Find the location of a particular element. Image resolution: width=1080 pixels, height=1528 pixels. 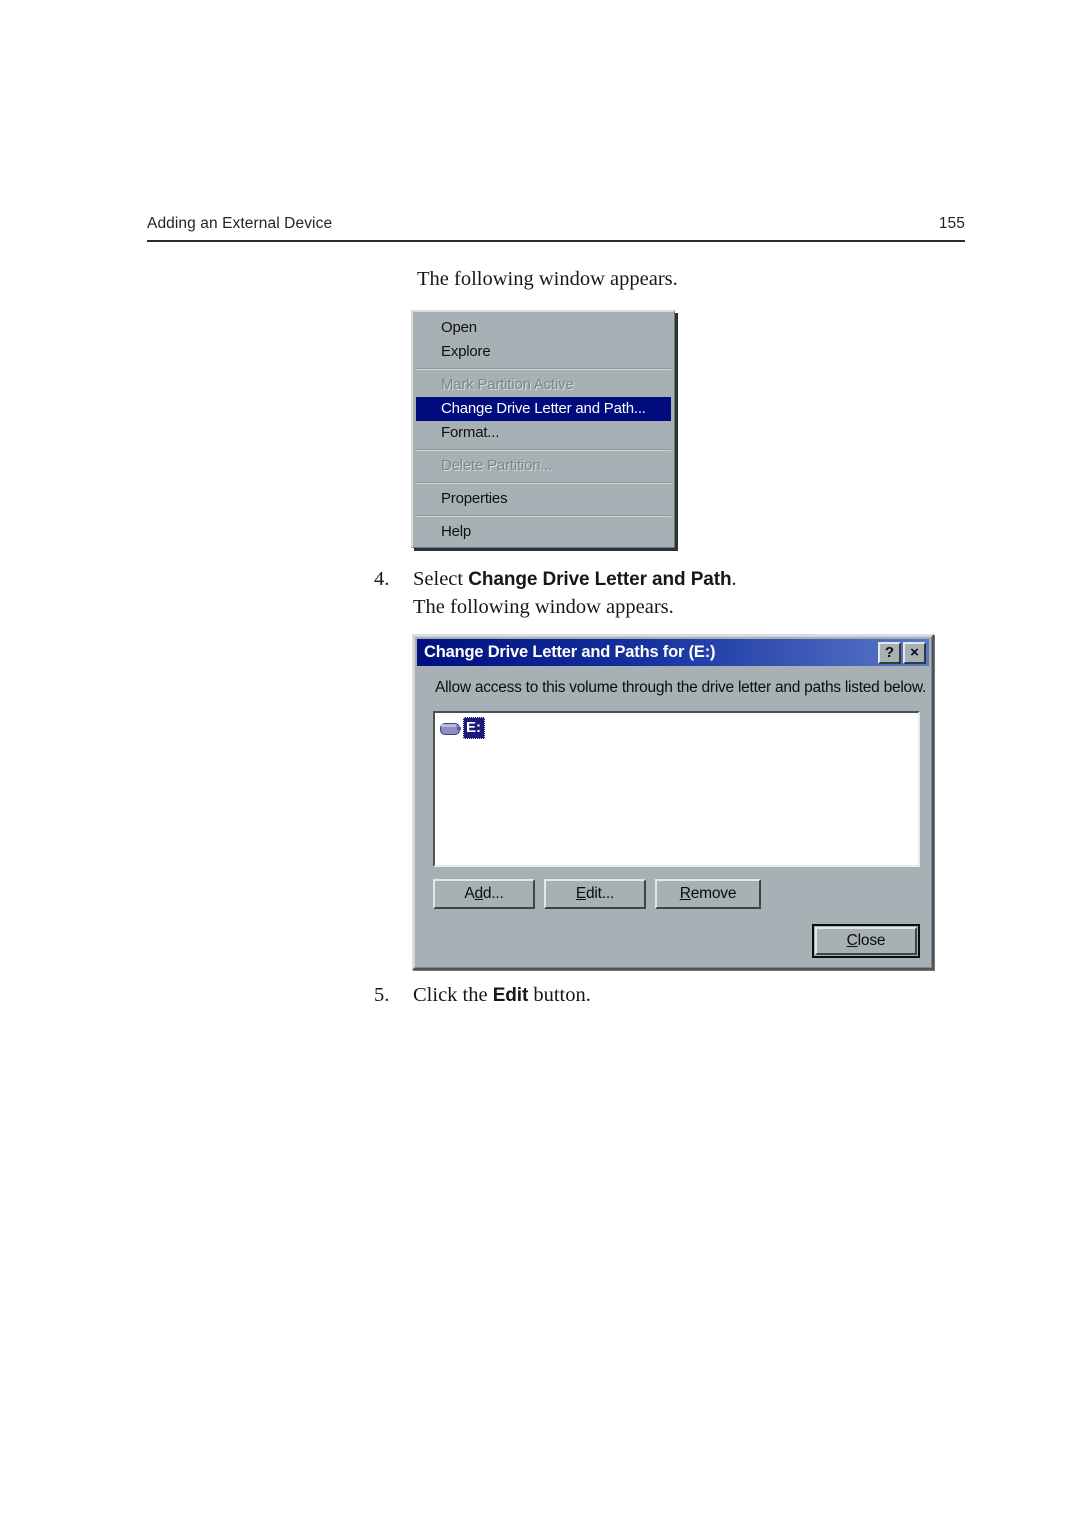

header-rule is located at coordinates (556, 241).